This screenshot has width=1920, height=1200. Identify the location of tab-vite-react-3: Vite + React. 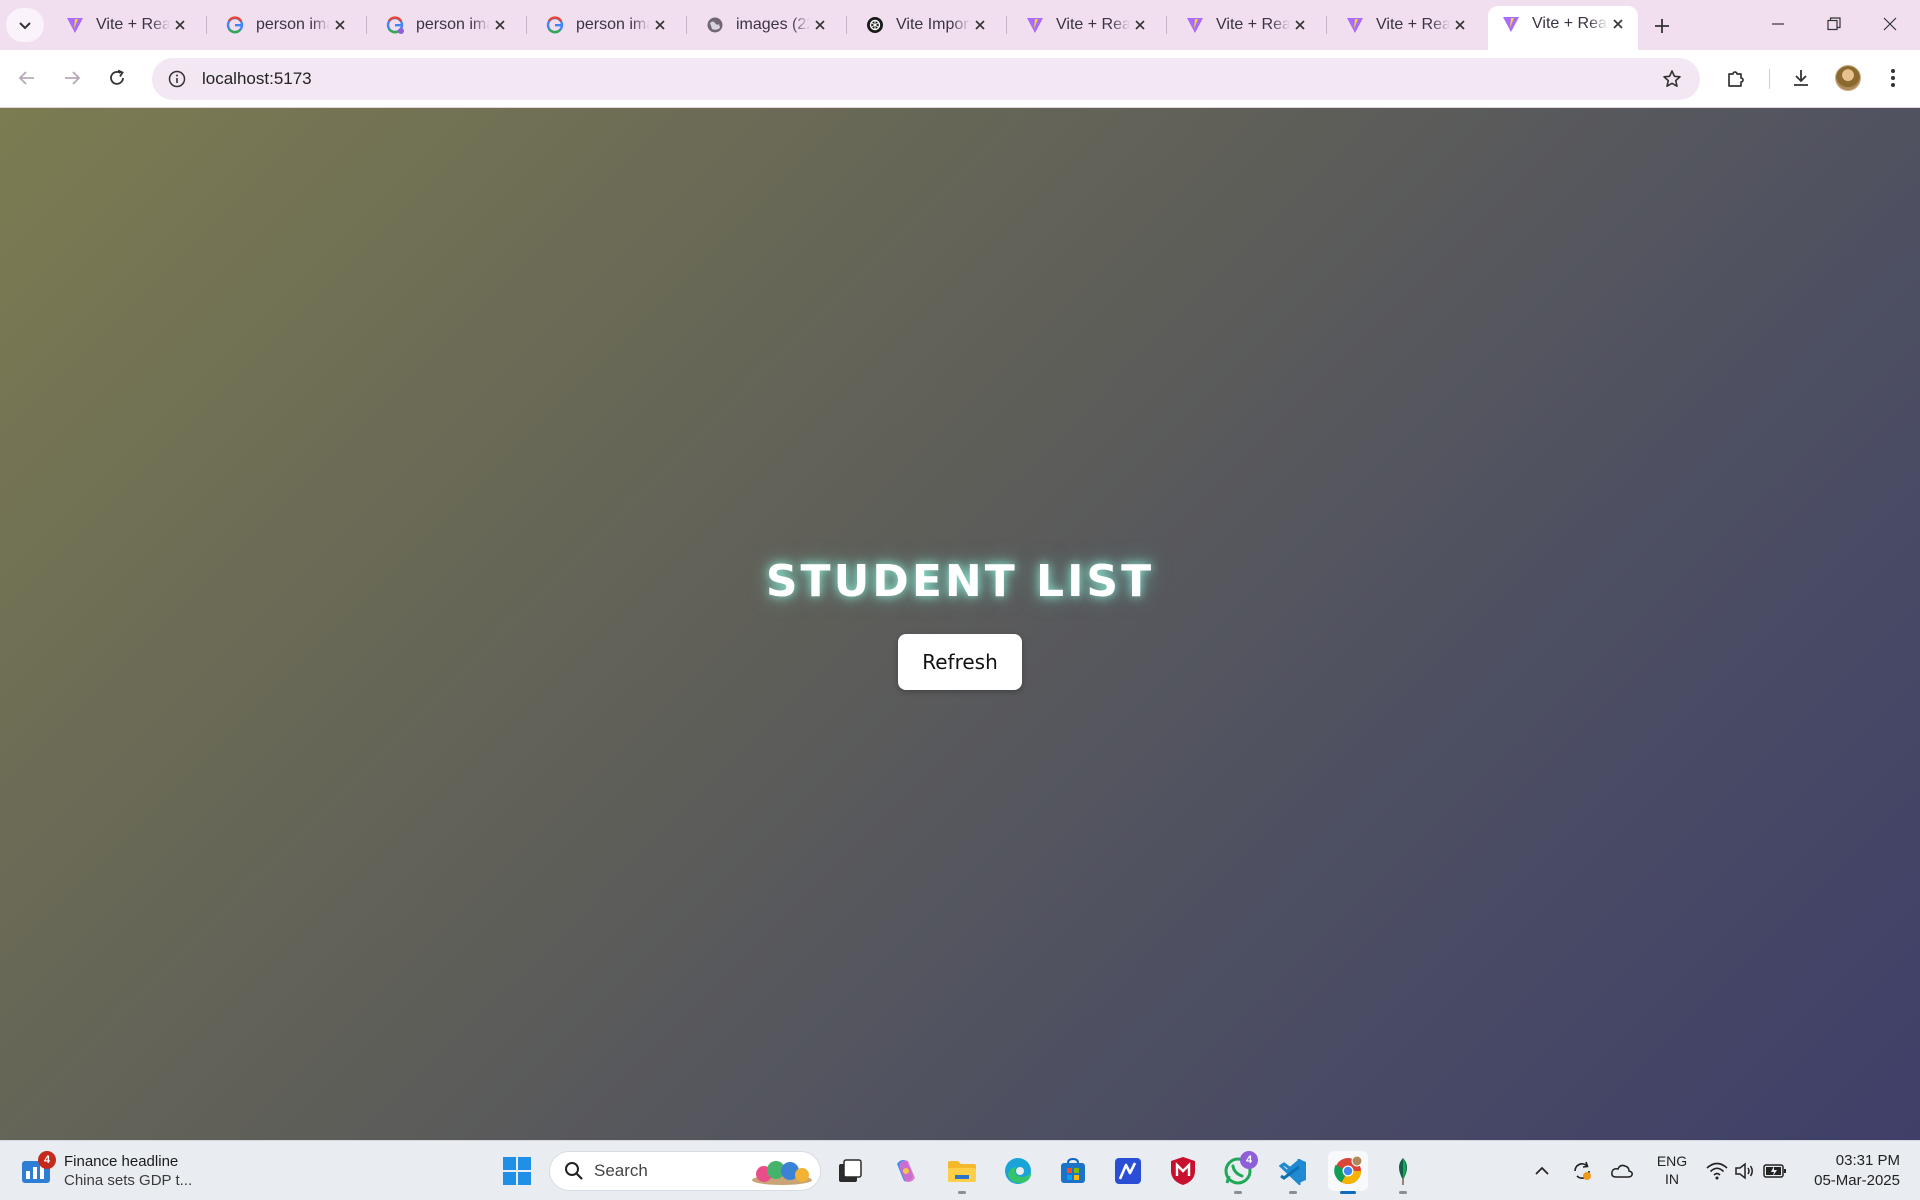
(1246, 25).